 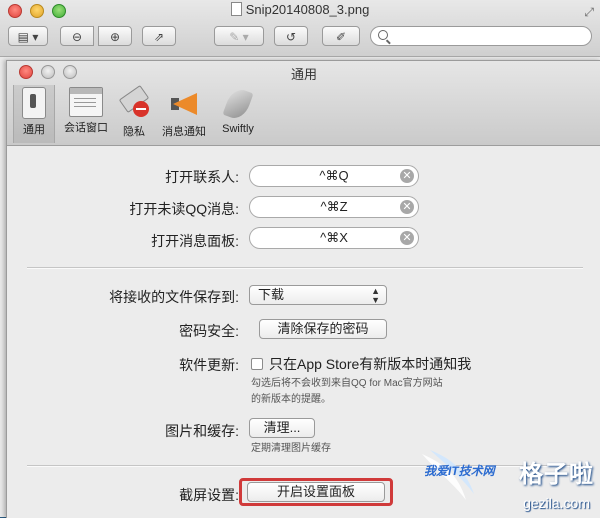 I want to click on open-message-panel-shortcut-value: ^⌘X, so click(x=334, y=237).